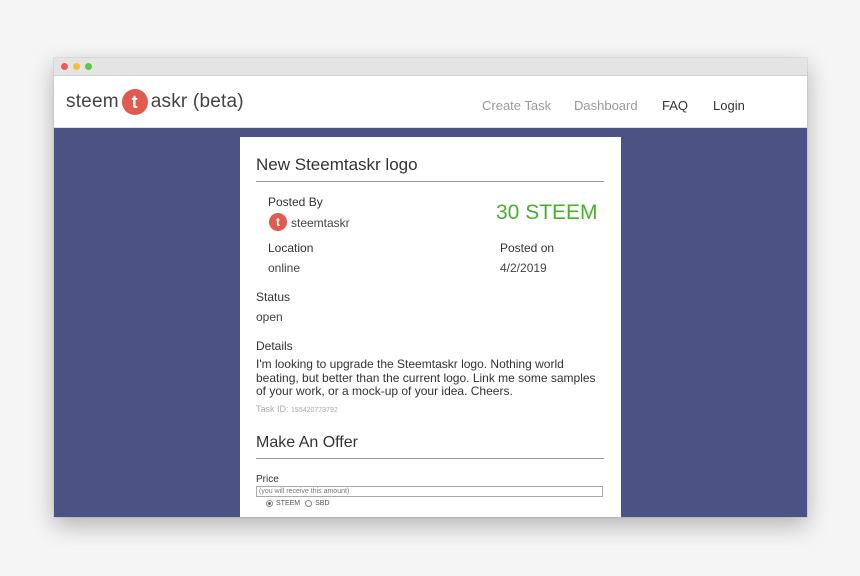 The width and height of the screenshot is (860, 576). What do you see at coordinates (88, 66) in the screenshot?
I see `maximize-window-button` at bounding box center [88, 66].